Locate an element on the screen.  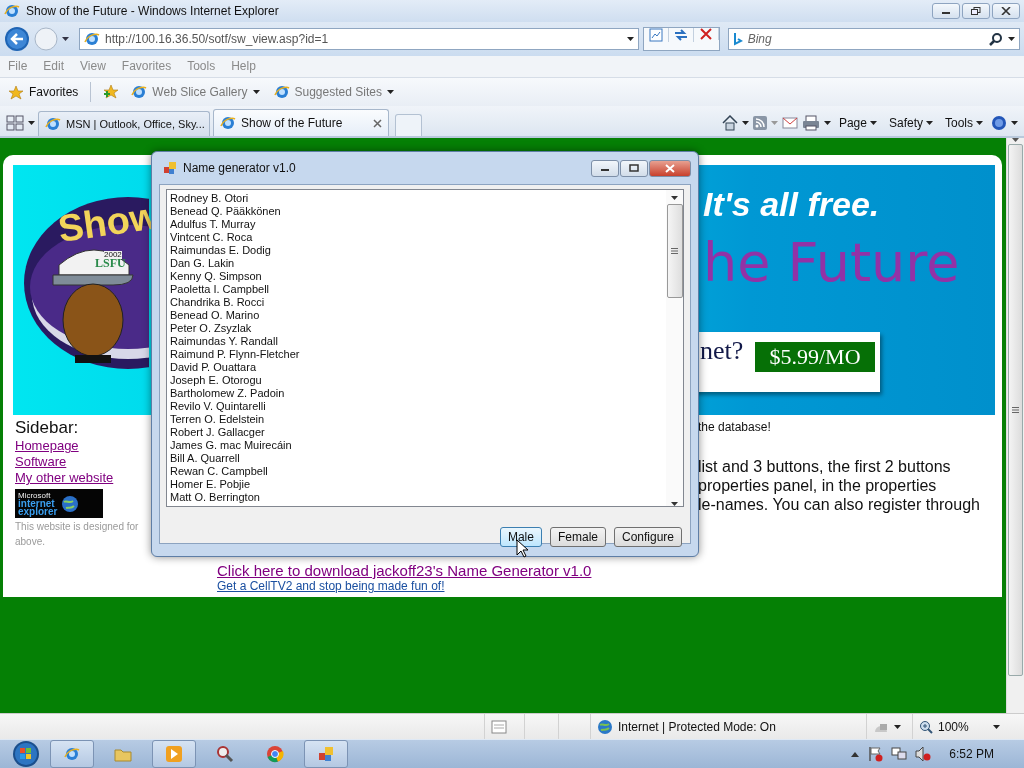
dialog-button: Configure is located at coordinates (647, 537).